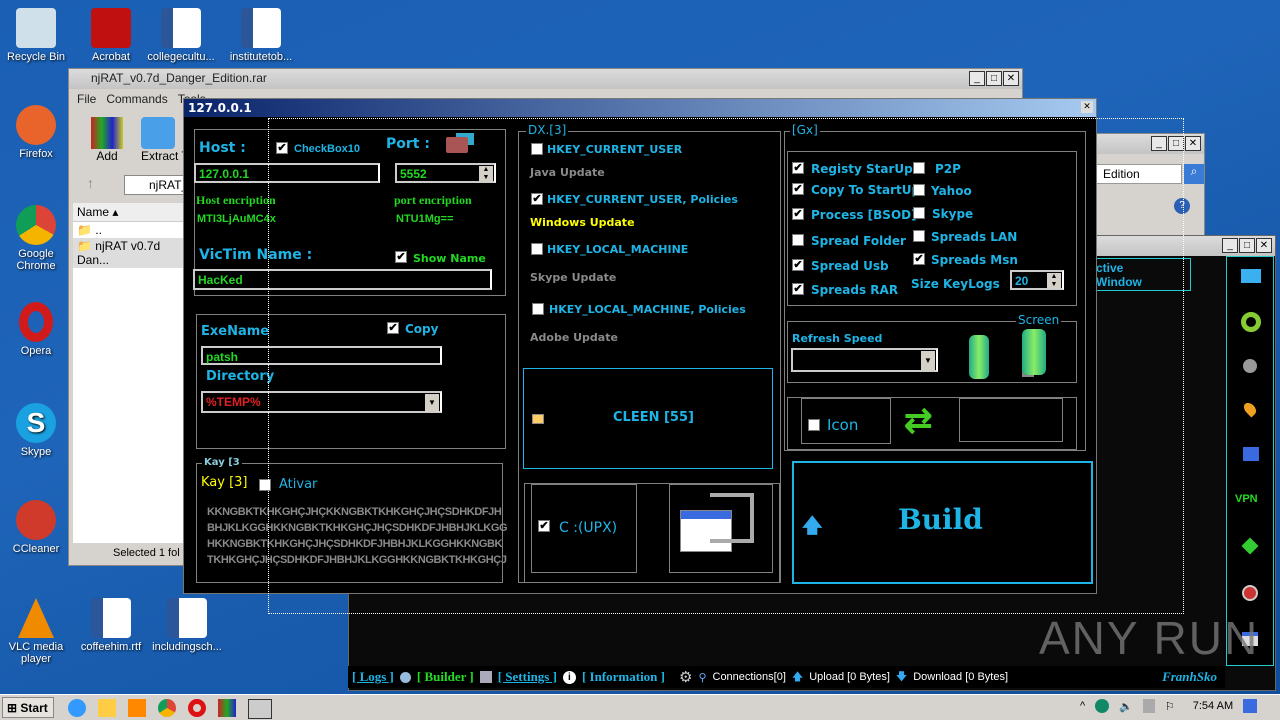  I want to click on media-player-icon, so click(137, 708).